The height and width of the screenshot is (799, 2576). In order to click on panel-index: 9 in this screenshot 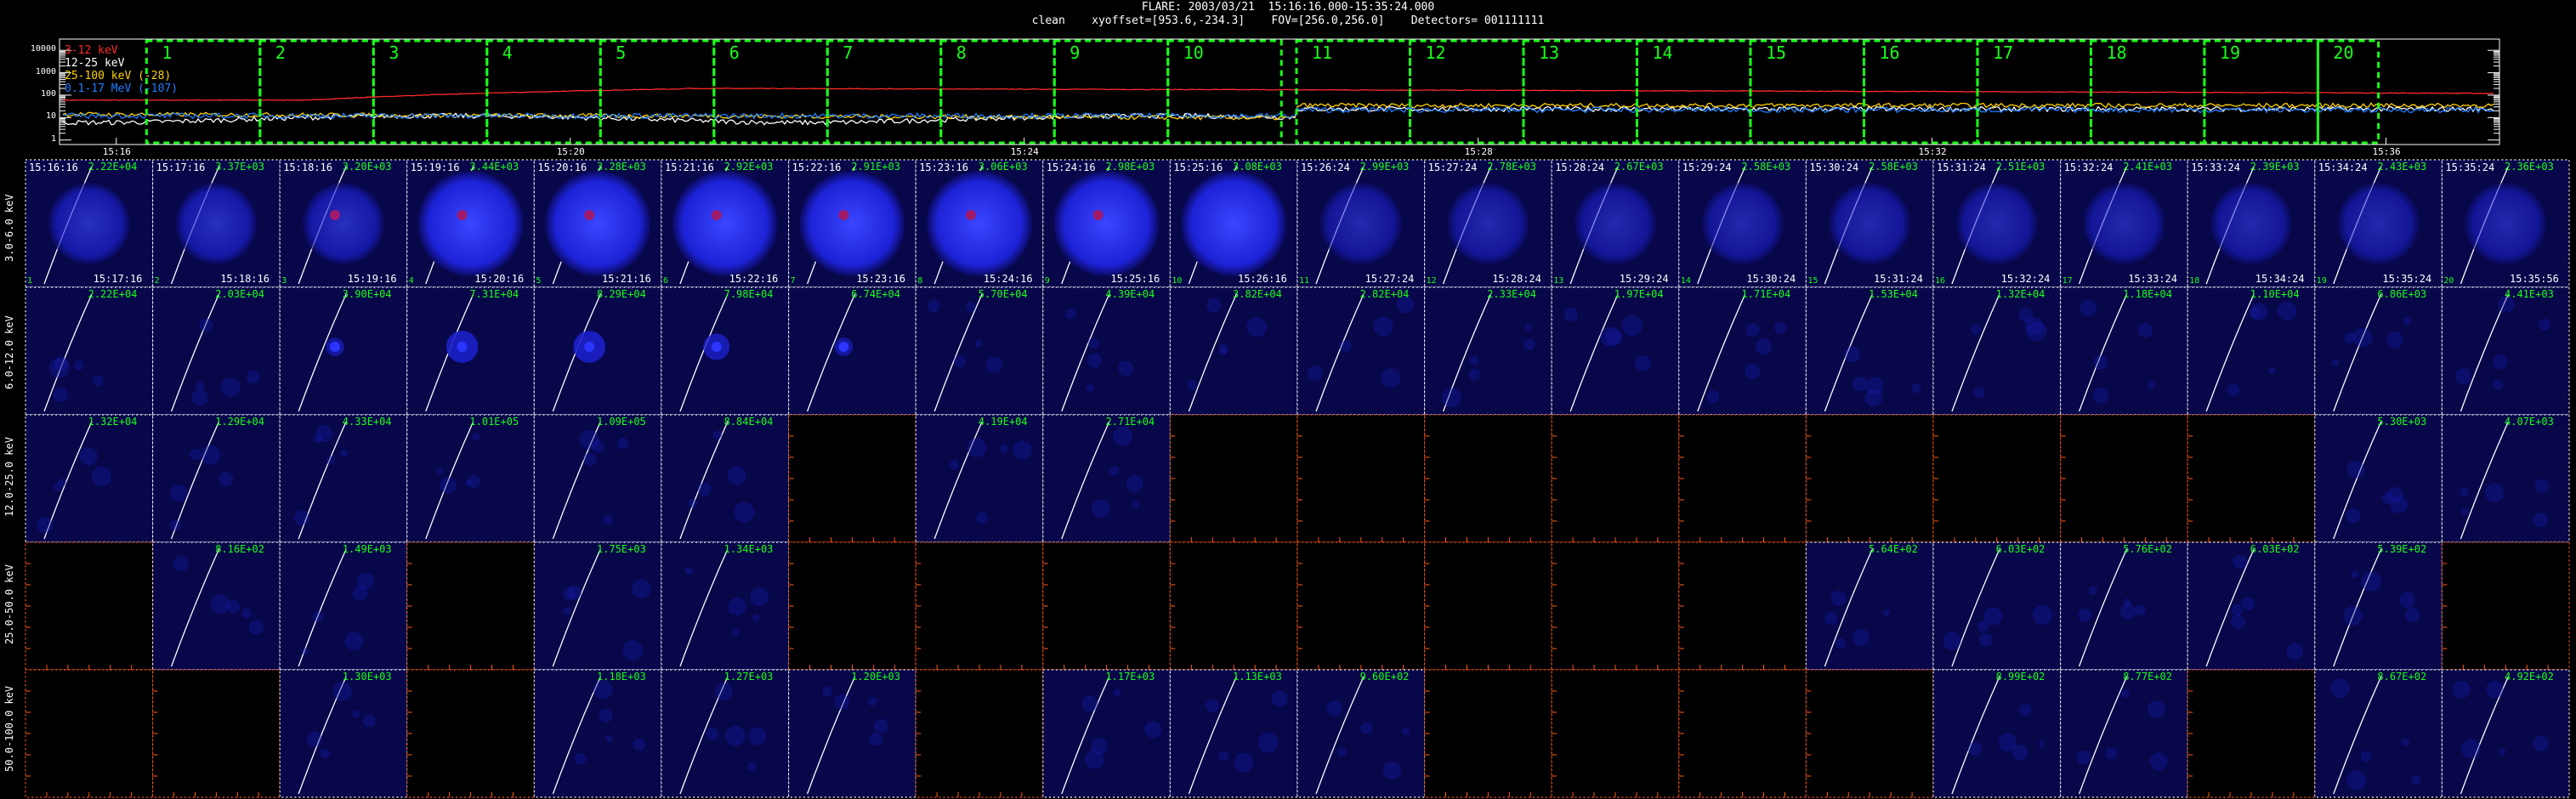, I will do `click(1047, 281)`.